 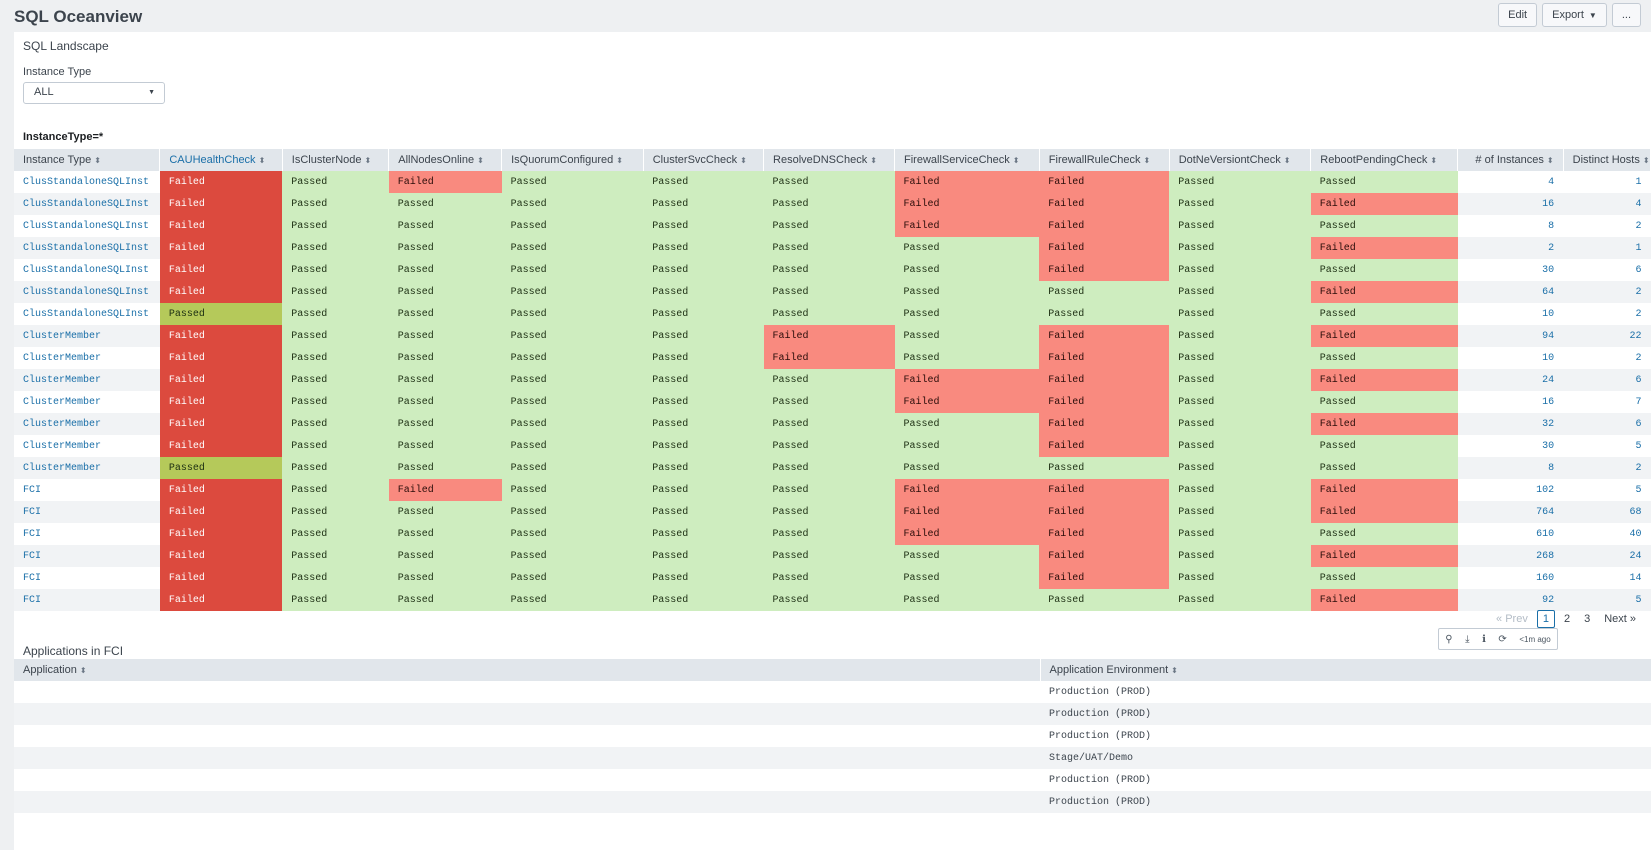 What do you see at coordinates (1510, 578) in the screenshot?
I see `cell-of-instances: 160` at bounding box center [1510, 578].